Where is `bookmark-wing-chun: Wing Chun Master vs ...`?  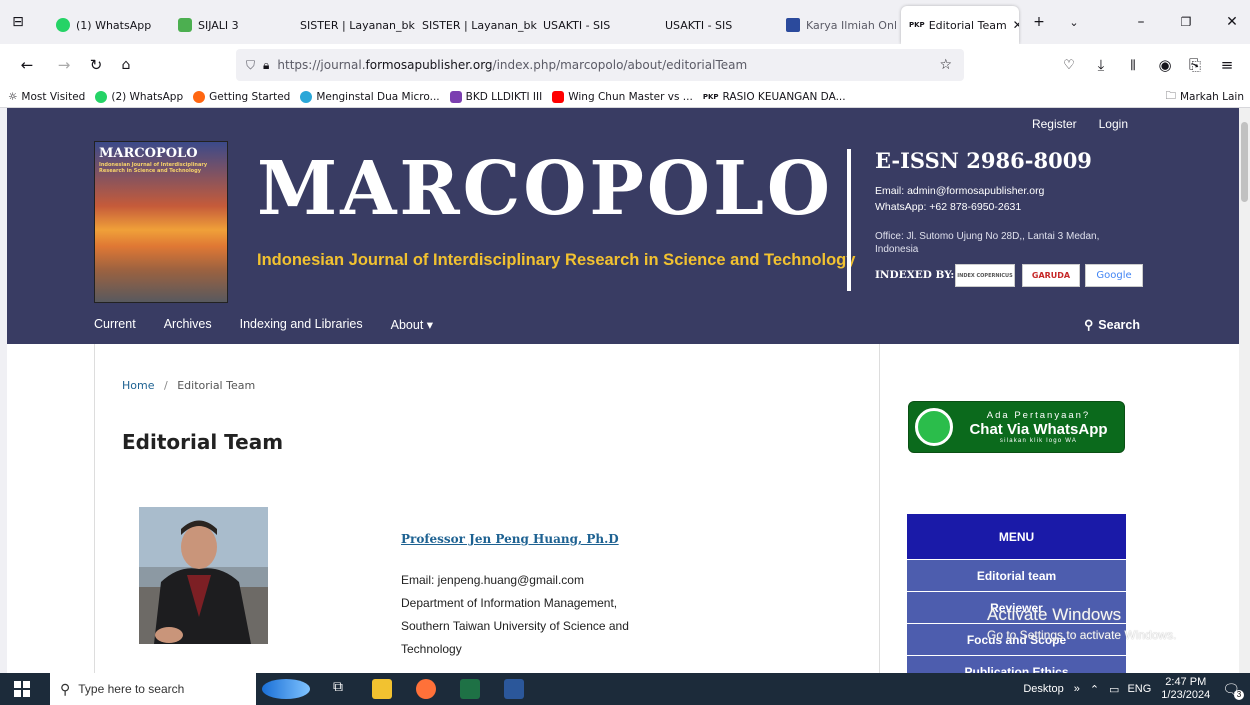
bookmark-wing-chun: Wing Chun Master vs ... is located at coordinates (622, 96).